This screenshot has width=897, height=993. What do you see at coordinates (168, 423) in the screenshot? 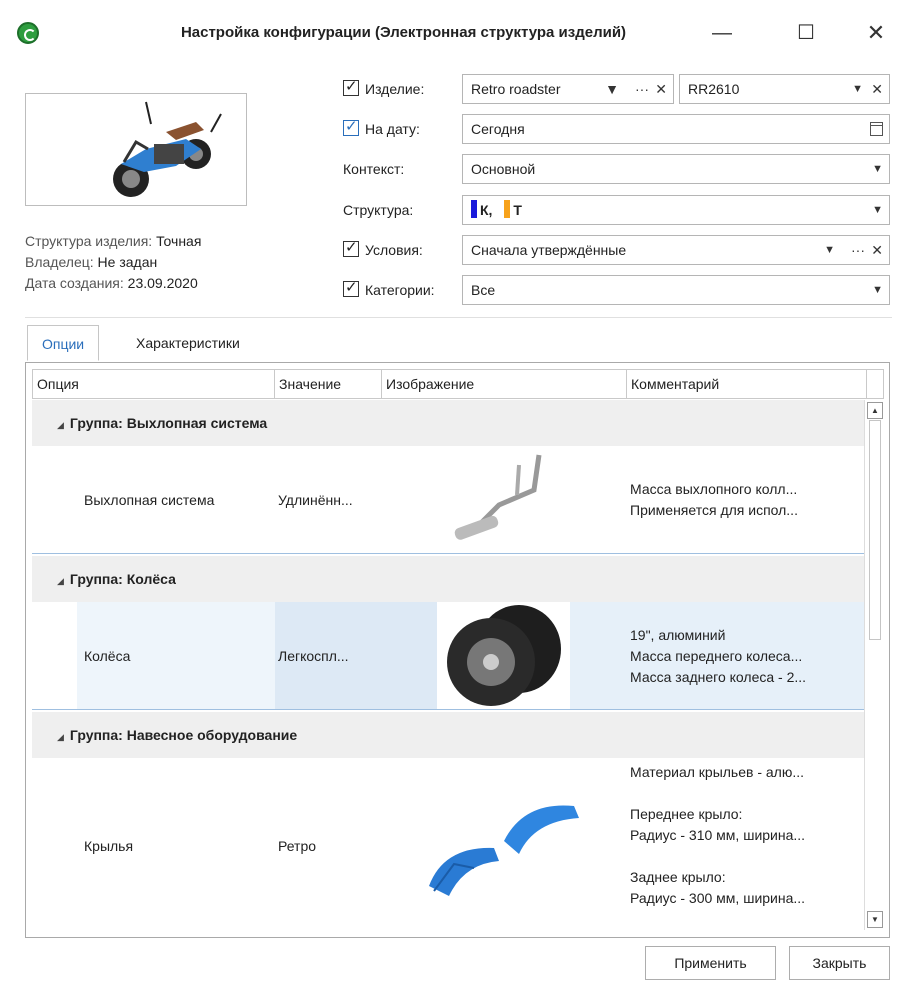
I see `group-title: Группа: Выхлопная система` at bounding box center [168, 423].